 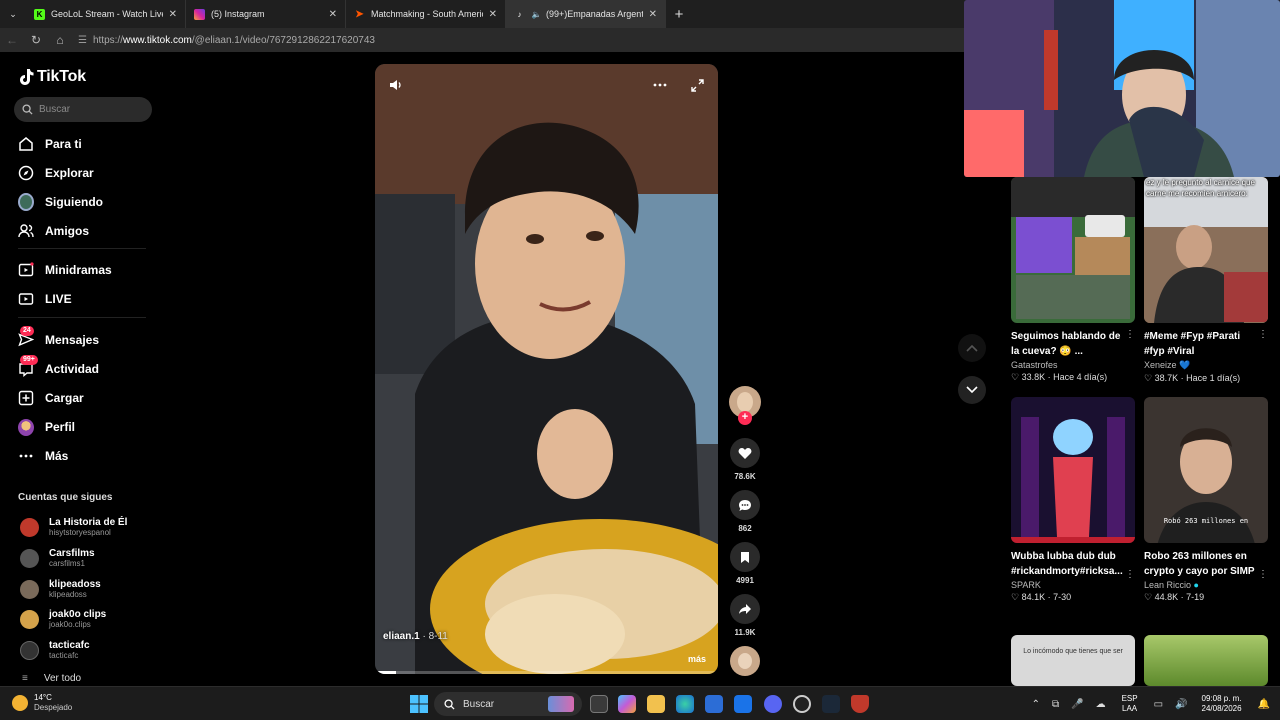 I want to click on discord-icon, so click(x=773, y=704).